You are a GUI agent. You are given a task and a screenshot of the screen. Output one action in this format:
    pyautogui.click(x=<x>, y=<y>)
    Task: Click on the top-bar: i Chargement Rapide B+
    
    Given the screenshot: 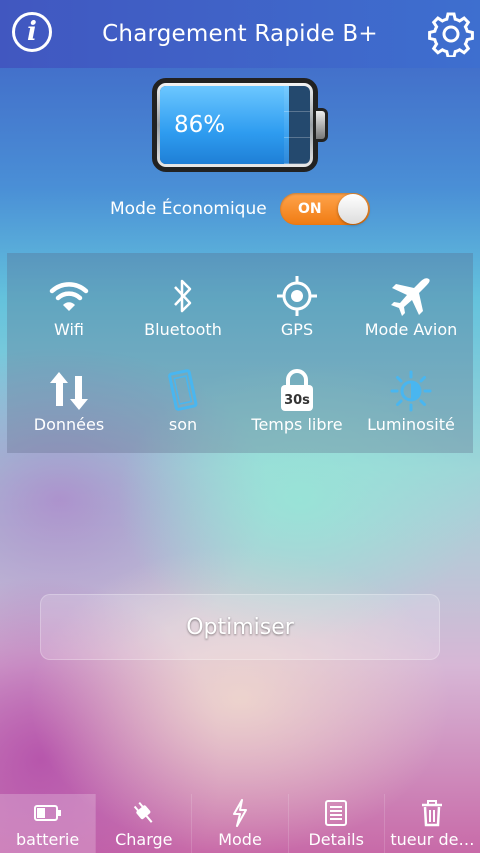 What is the action you would take?
    pyautogui.click(x=240, y=34)
    